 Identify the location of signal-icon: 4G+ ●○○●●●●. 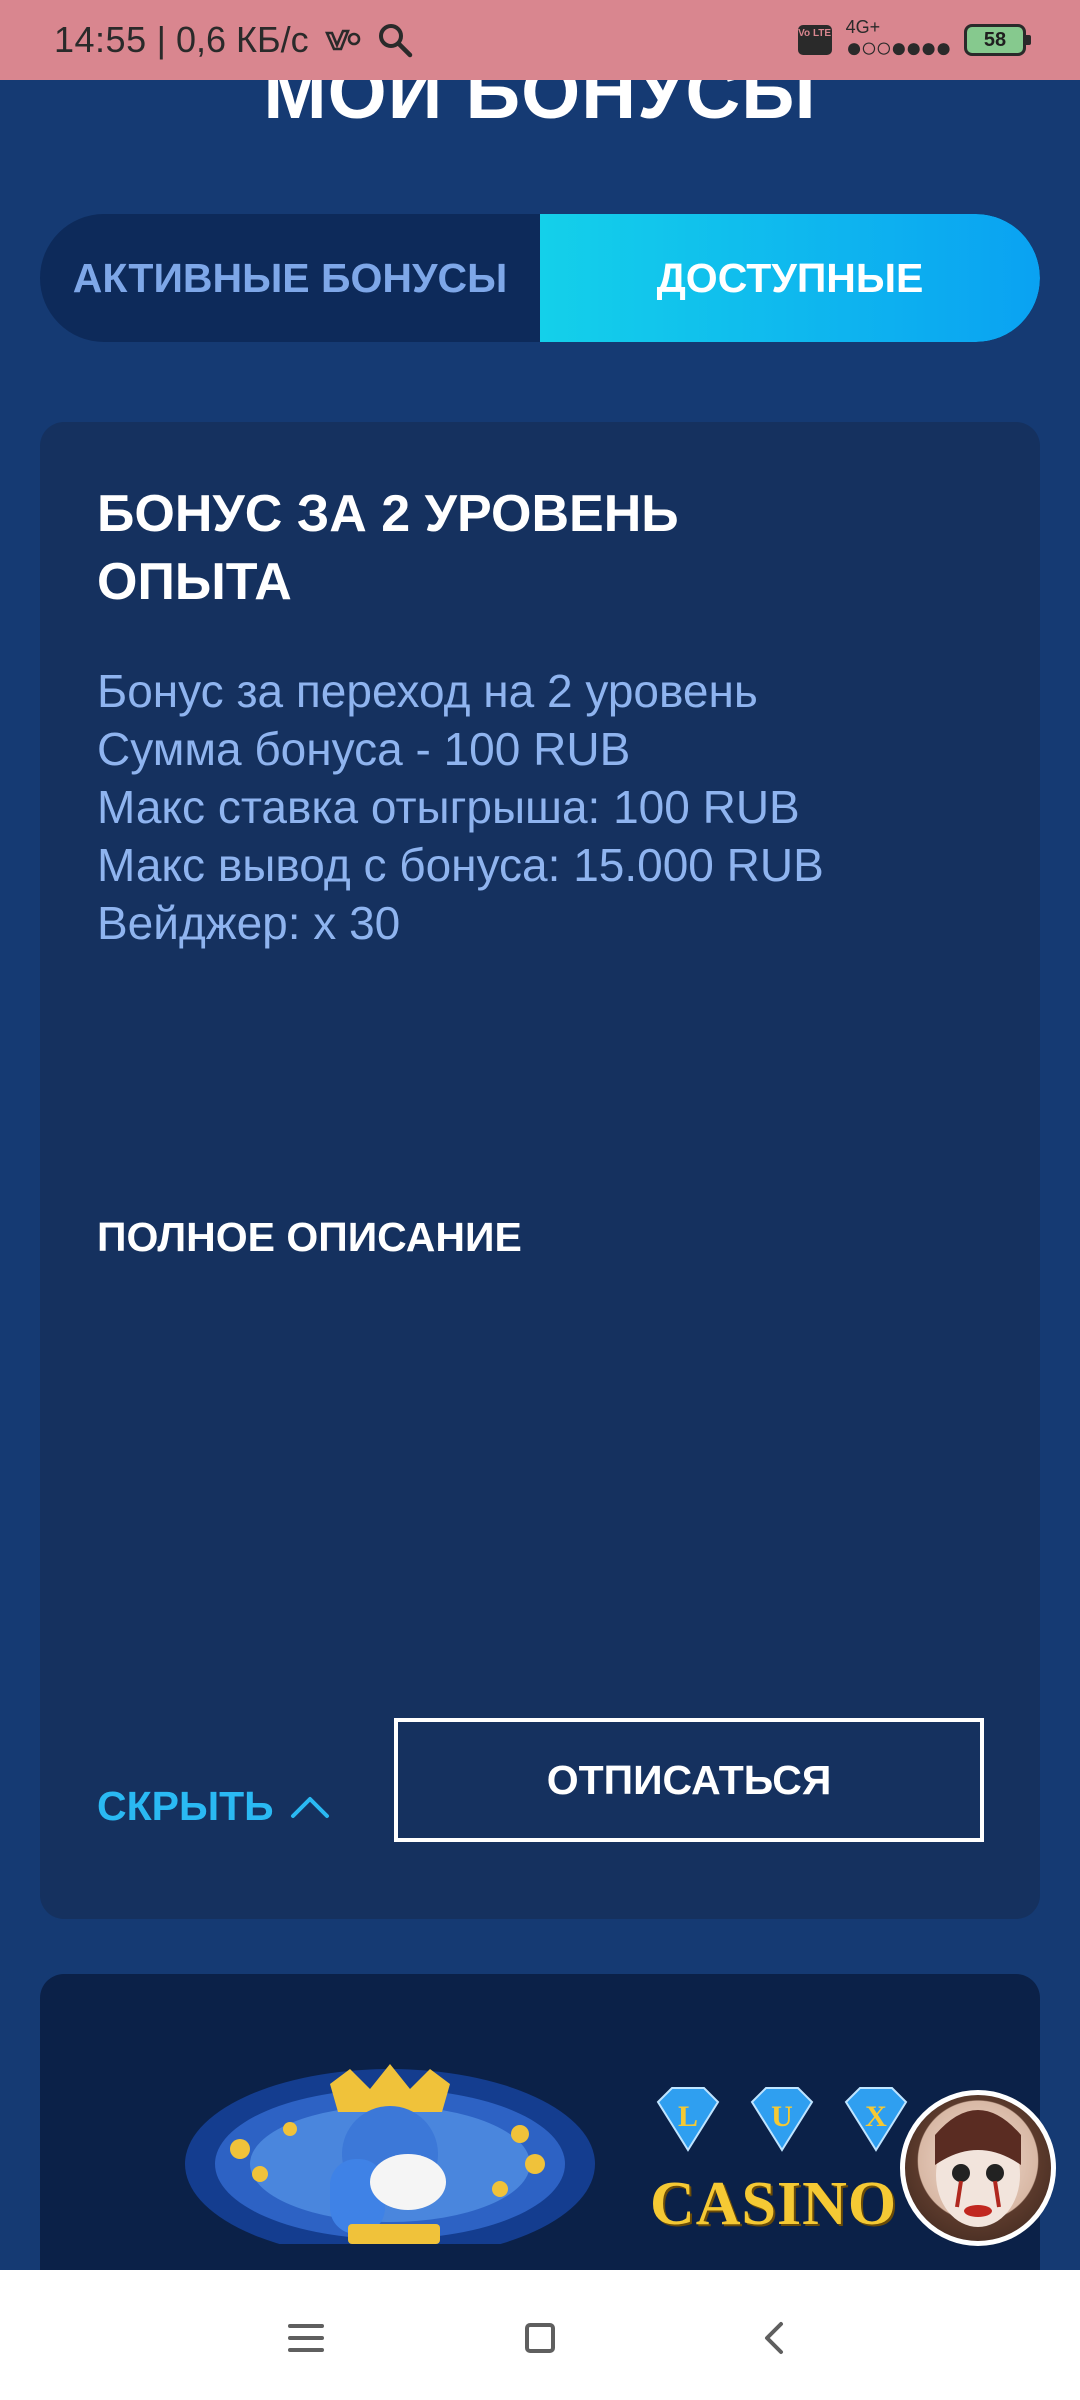
(898, 40).